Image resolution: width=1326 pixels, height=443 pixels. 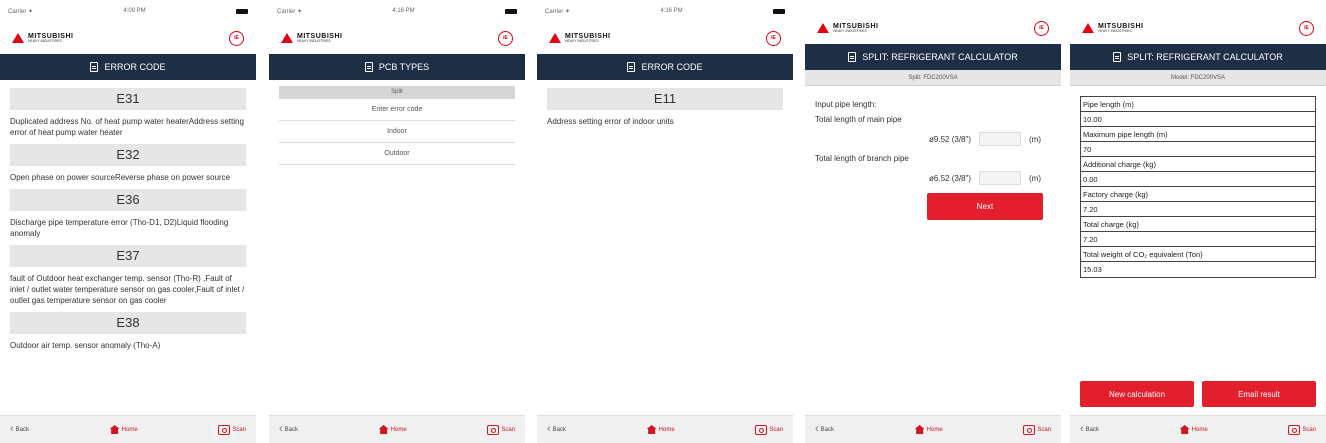 What do you see at coordinates (1198, 164) in the screenshot?
I see `field-label: Additional charge (kg)` at bounding box center [1198, 164].